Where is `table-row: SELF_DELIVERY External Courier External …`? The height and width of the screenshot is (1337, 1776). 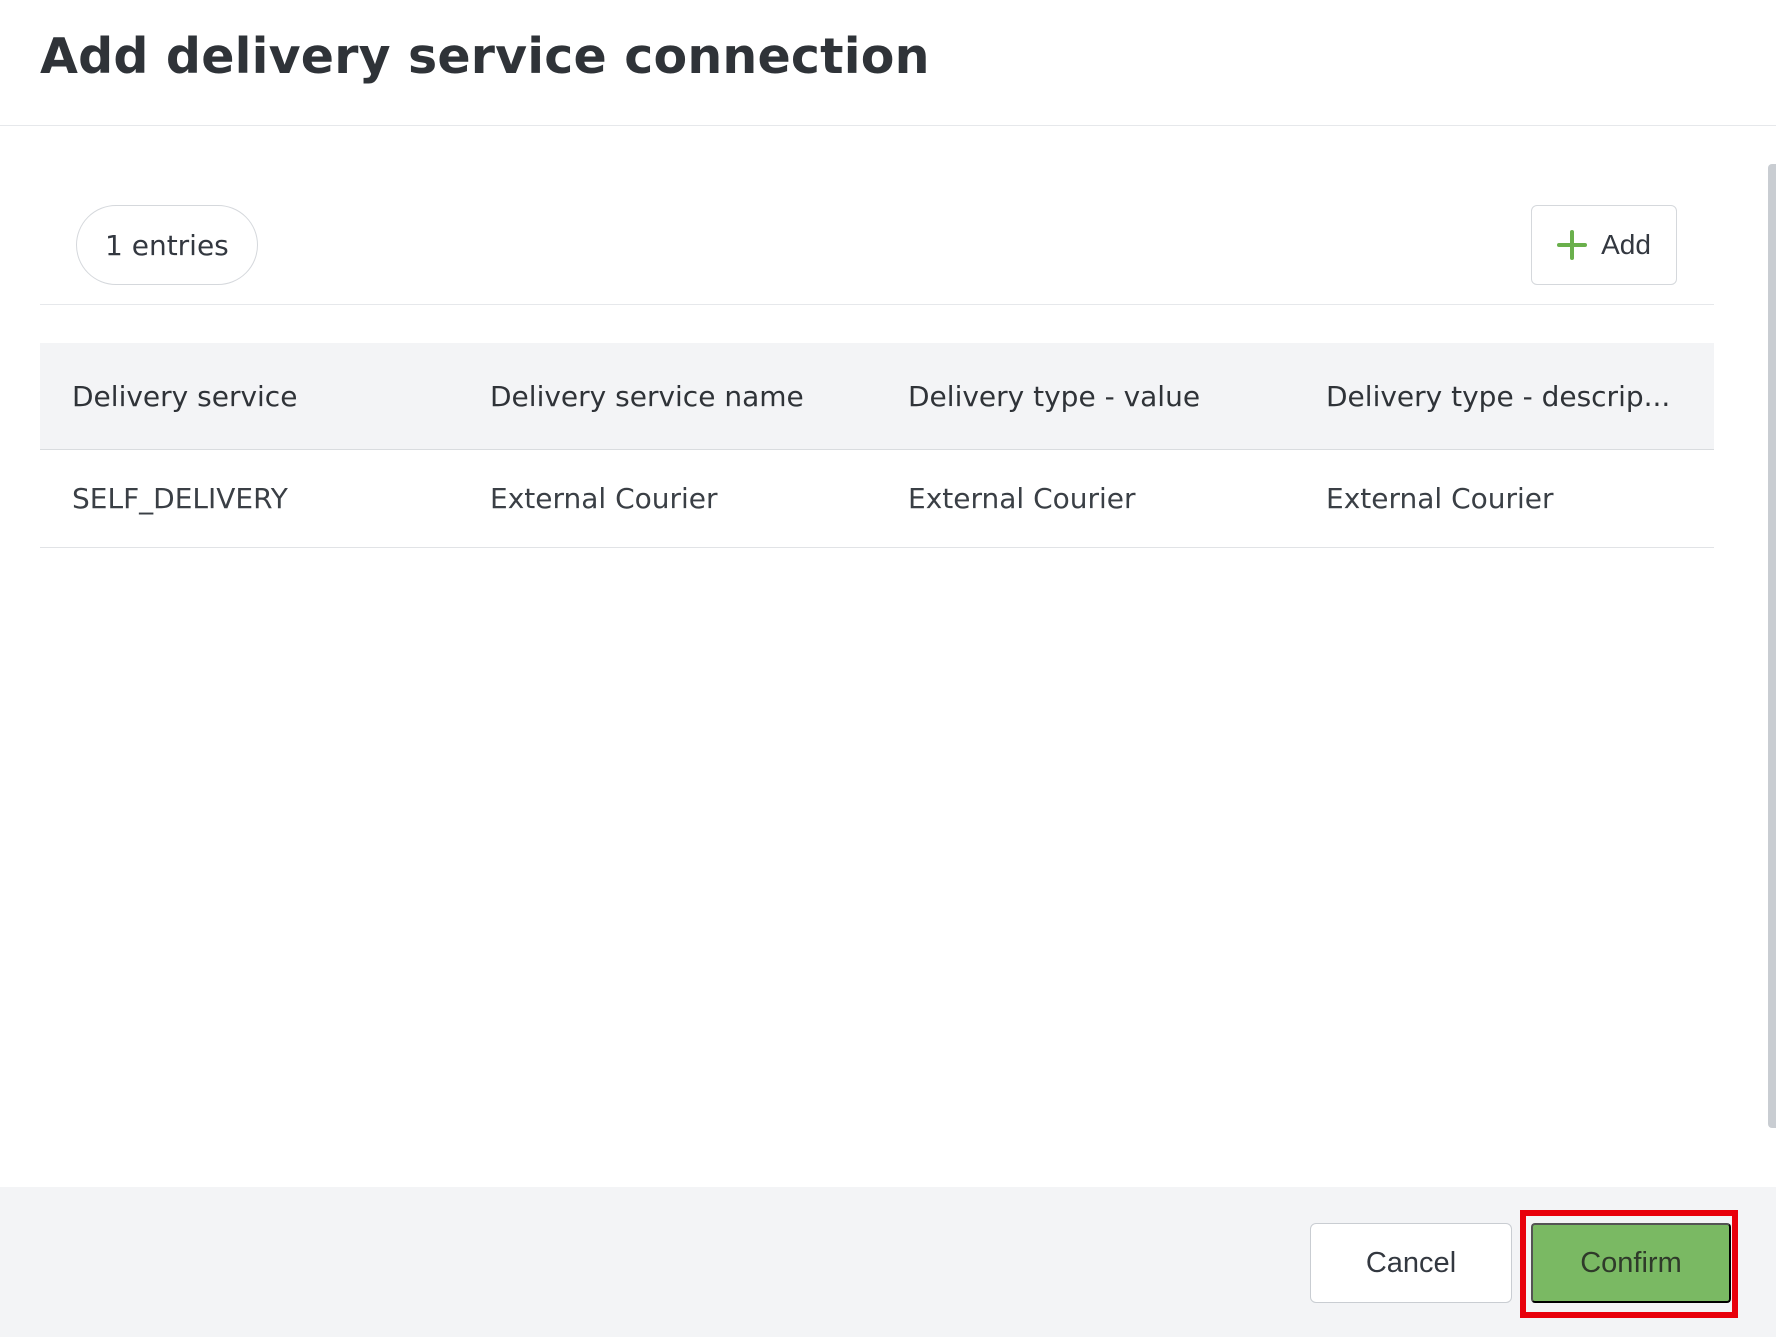 table-row: SELF_DELIVERY External Courier External … is located at coordinates (877, 499).